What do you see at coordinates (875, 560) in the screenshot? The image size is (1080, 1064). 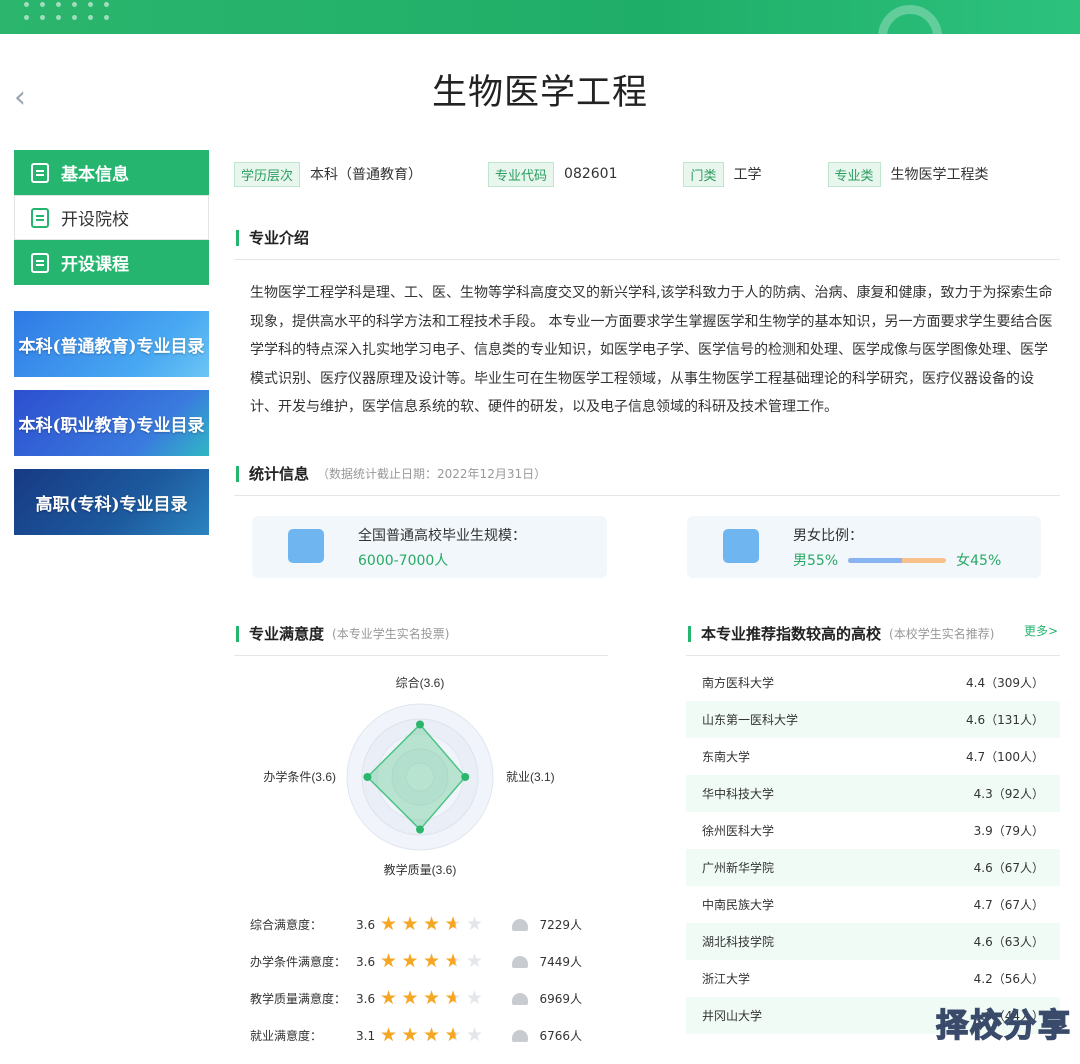 I see `male-ratio-fill` at bounding box center [875, 560].